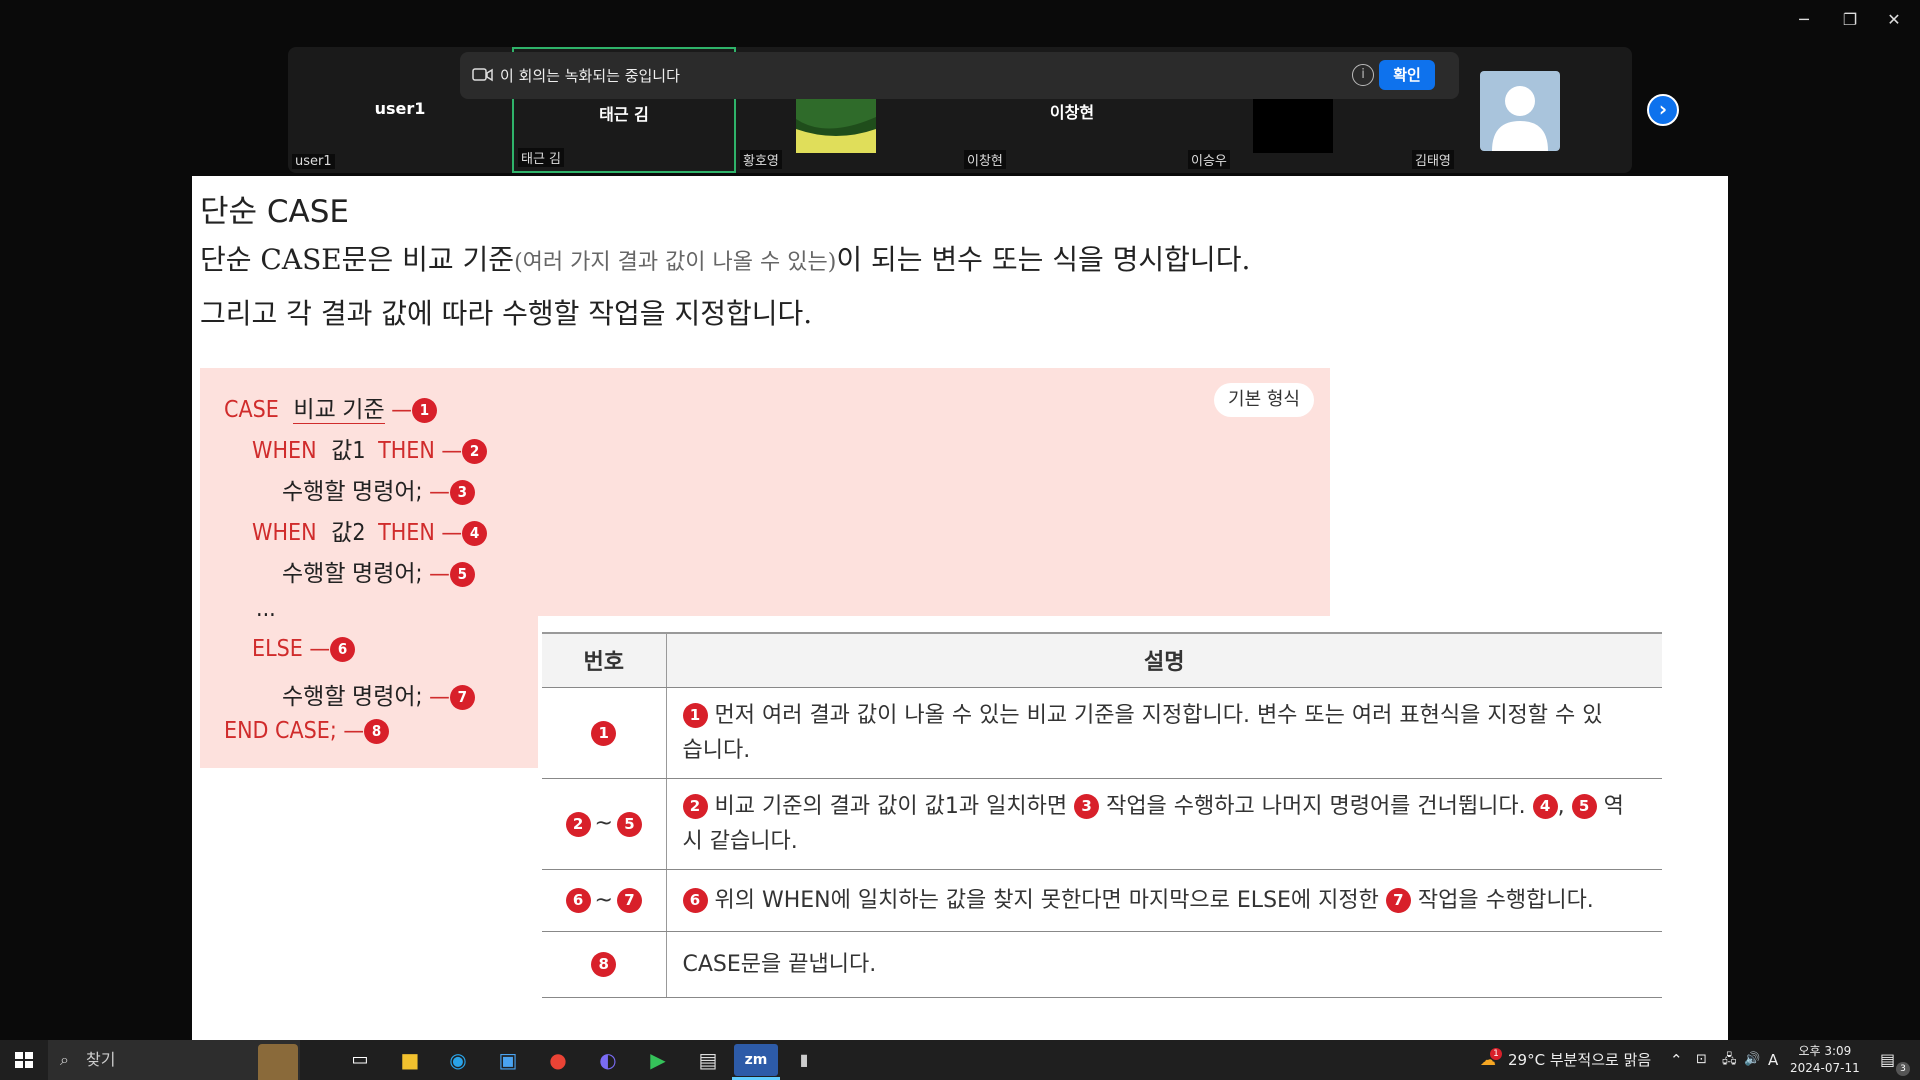  I want to click on participant-name: user1, so click(400, 108).